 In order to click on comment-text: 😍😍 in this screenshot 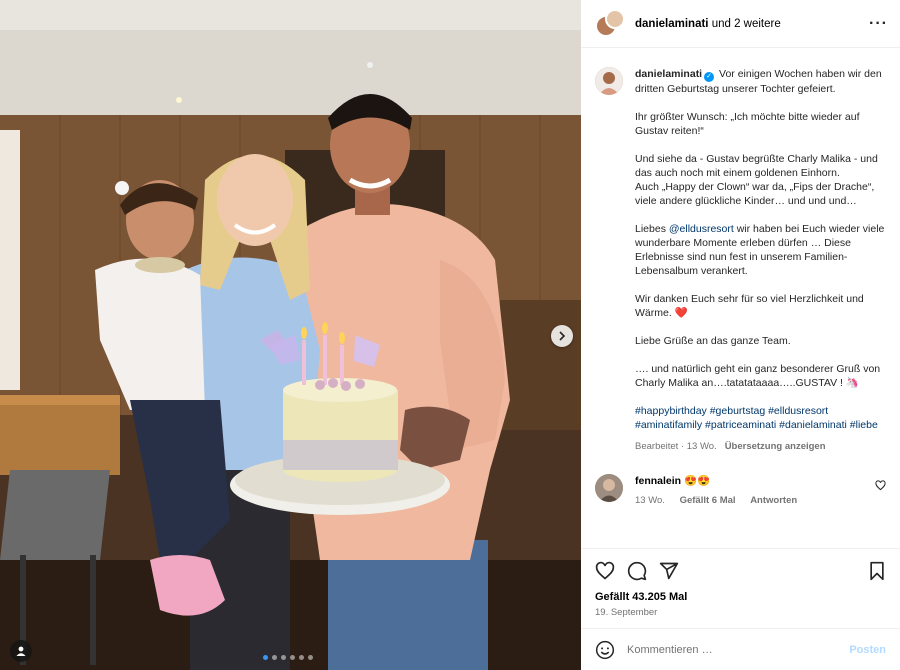, I will do `click(696, 481)`.